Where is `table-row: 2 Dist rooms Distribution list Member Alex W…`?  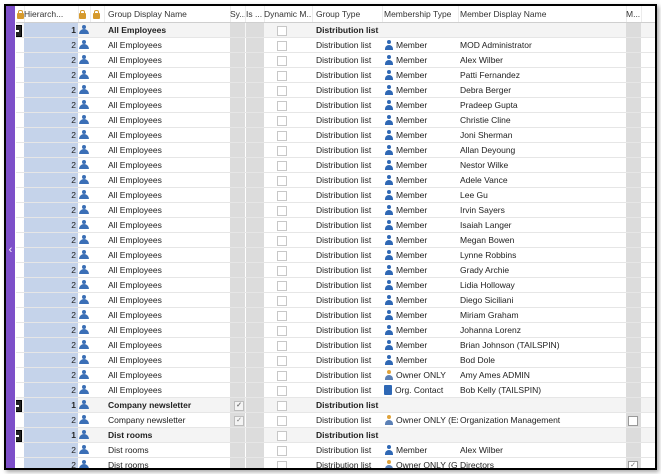 table-row: 2 Dist rooms Distribution list Member Alex W… is located at coordinates (335, 450).